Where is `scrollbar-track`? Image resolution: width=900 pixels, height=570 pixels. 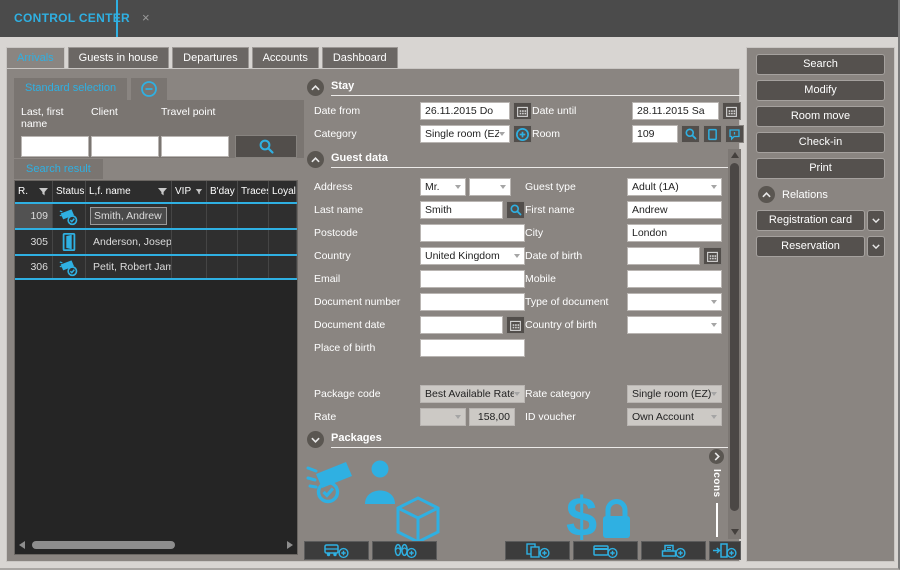 scrollbar-track is located at coordinates (156, 545).